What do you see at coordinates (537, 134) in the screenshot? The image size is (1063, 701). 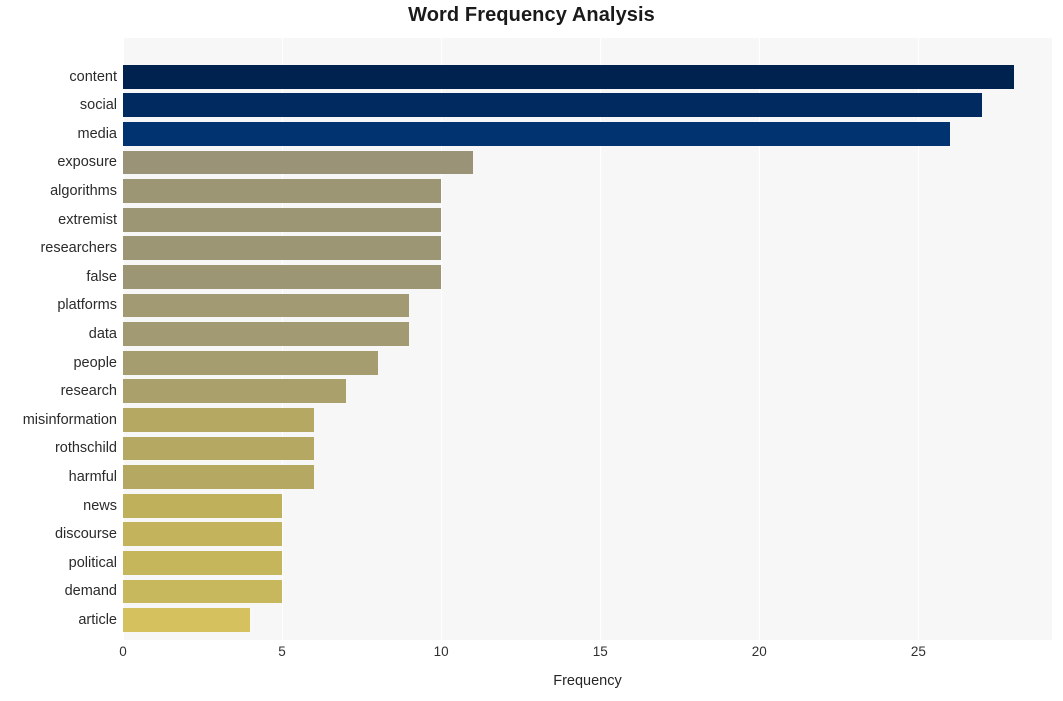 I see `bar-media` at bounding box center [537, 134].